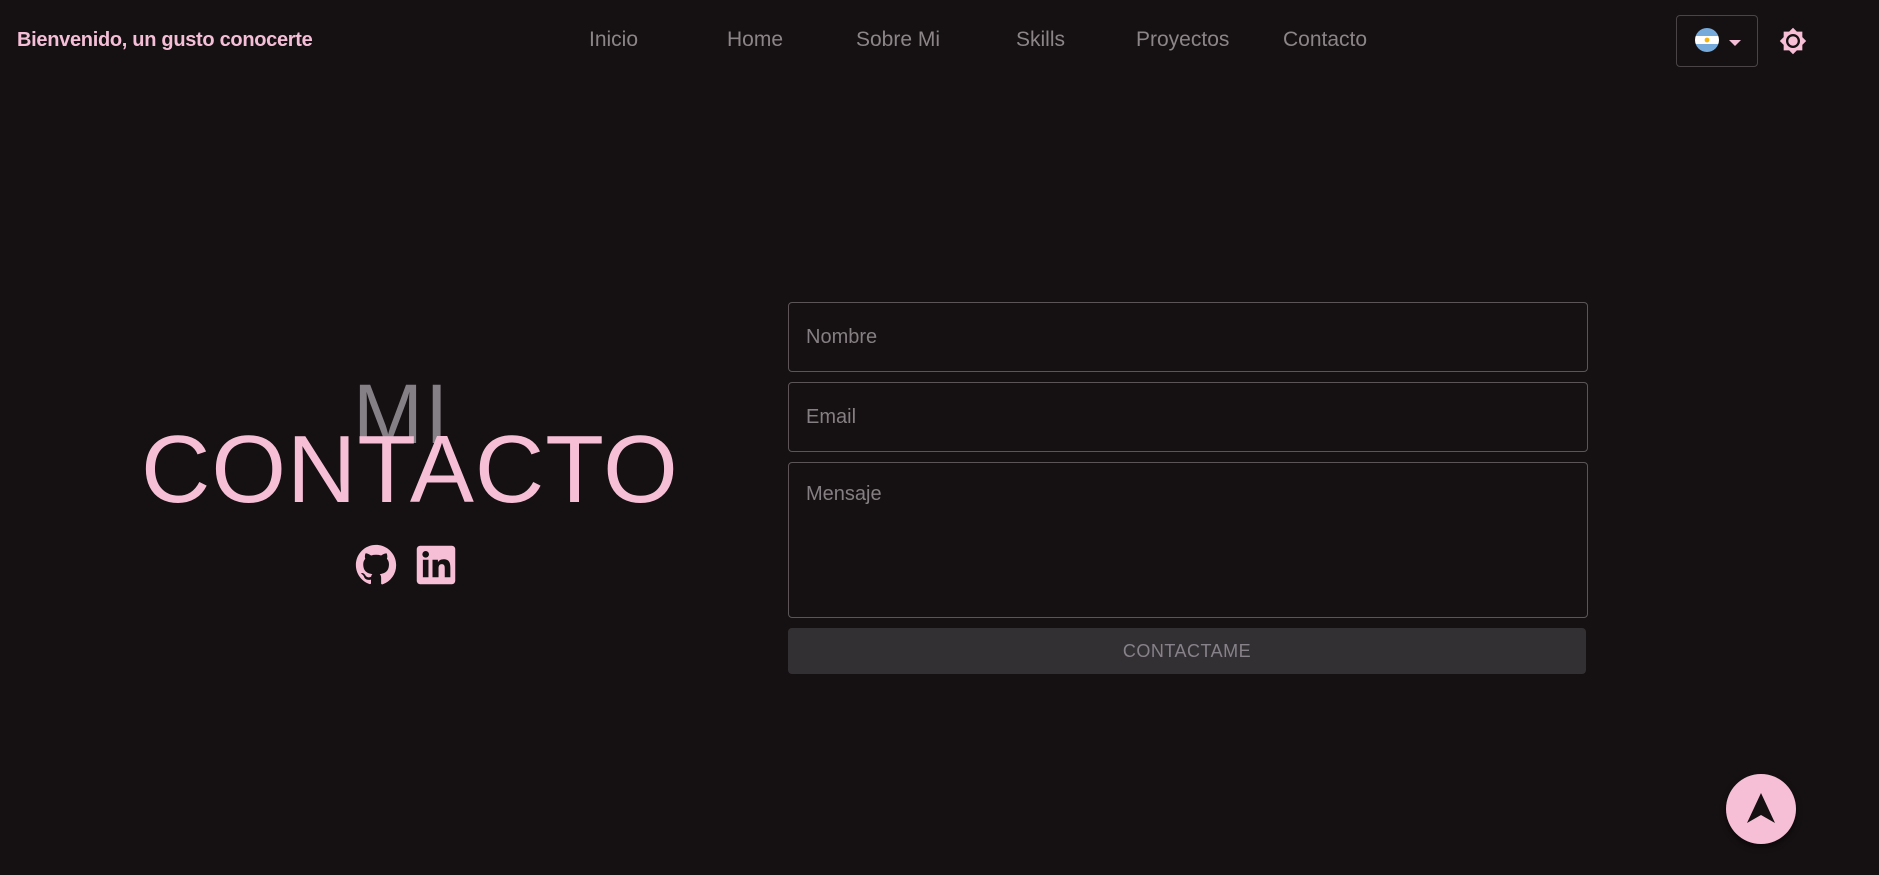 This screenshot has width=1879, height=875. I want to click on nav-item-contacto: Contacto, so click(1325, 40).